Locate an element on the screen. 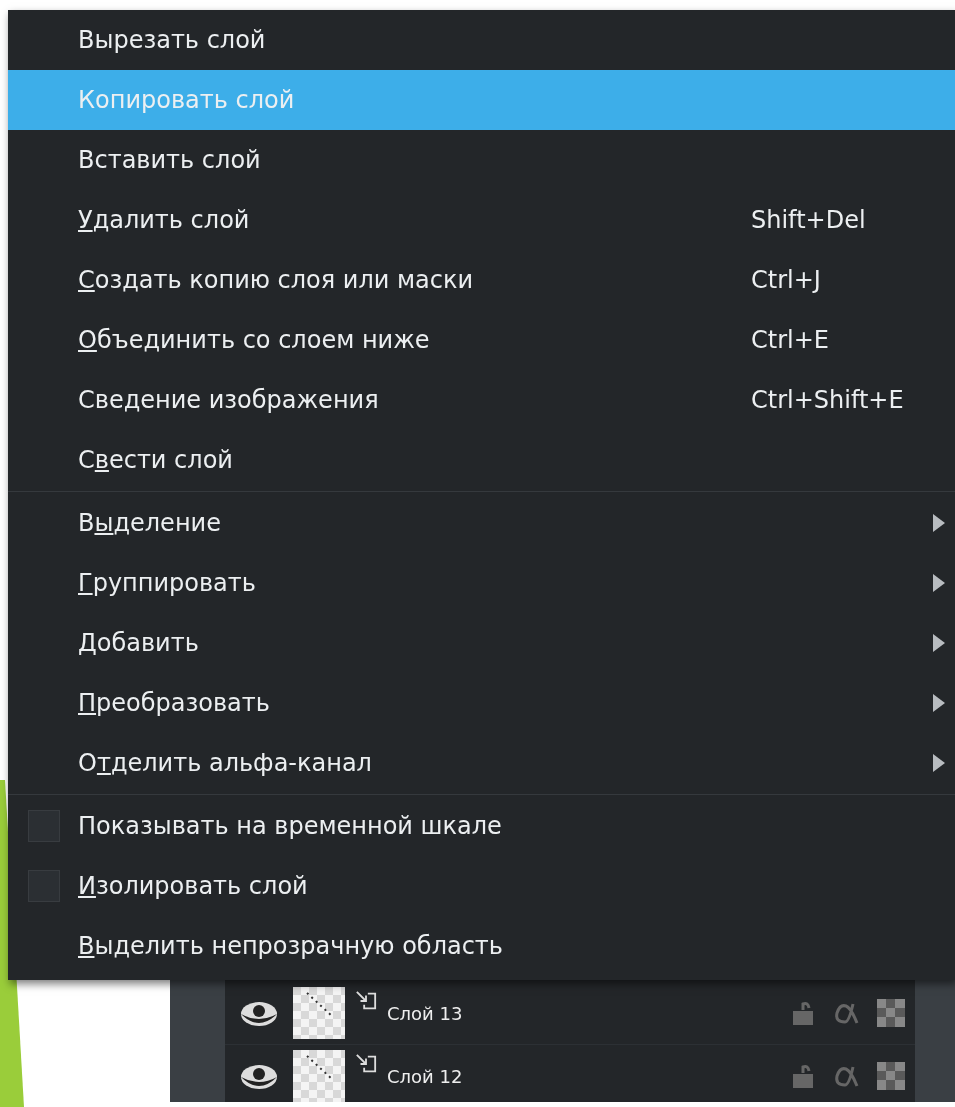  layer-row: Слой 12 is located at coordinates (570, 1076).